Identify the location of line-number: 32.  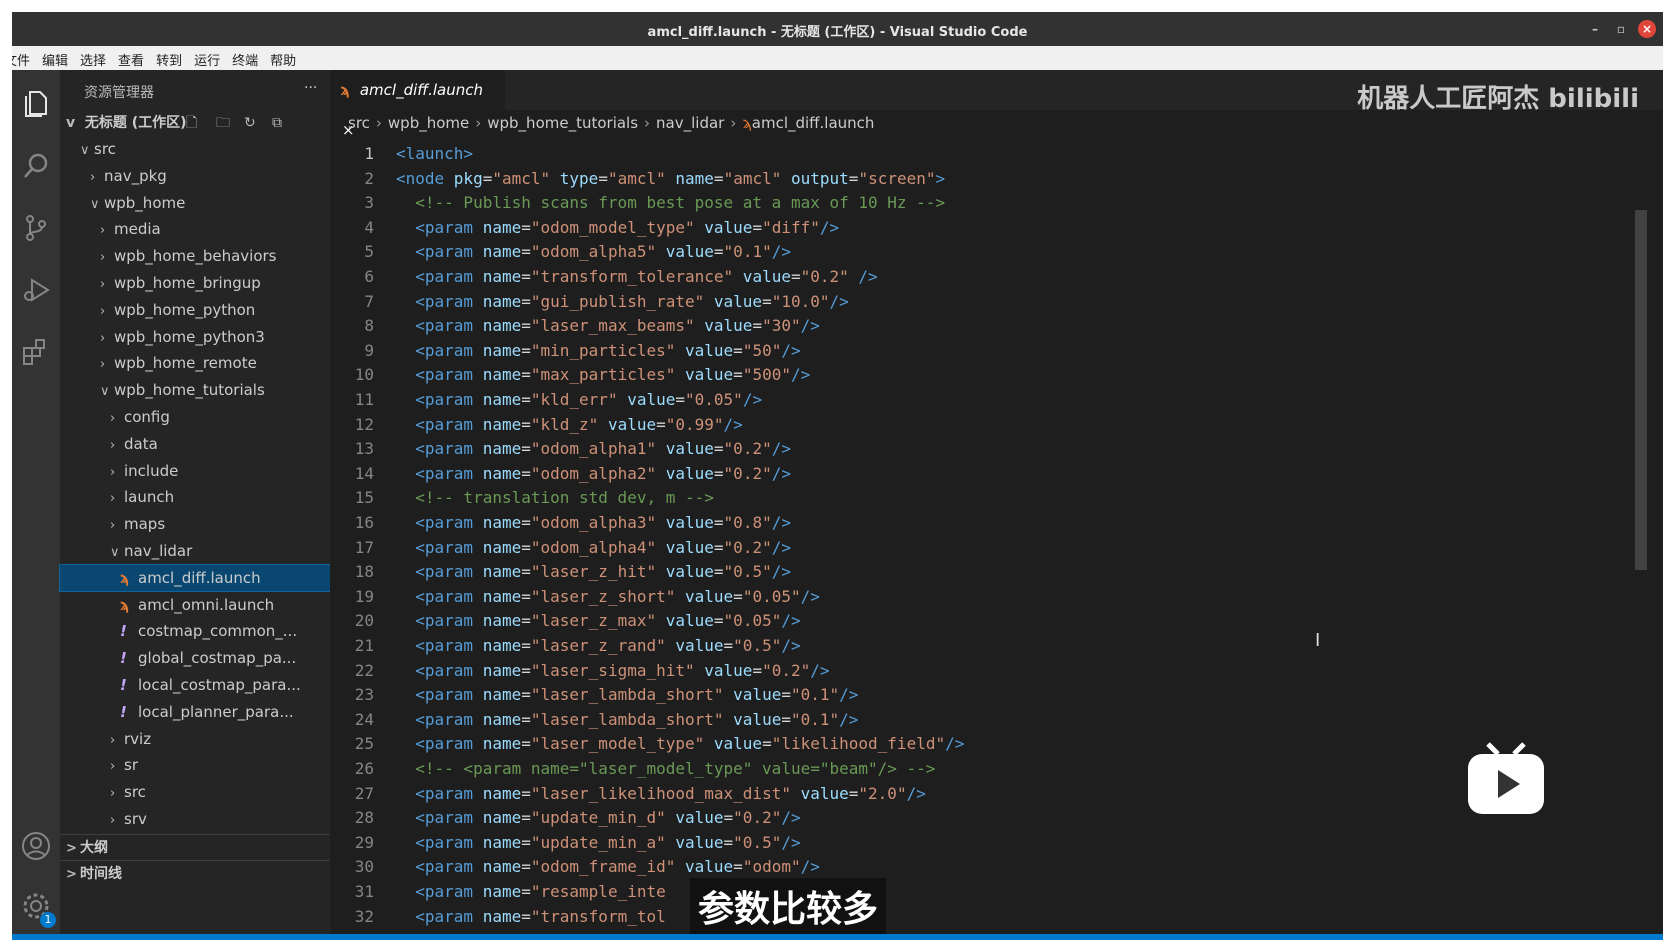
(364, 916).